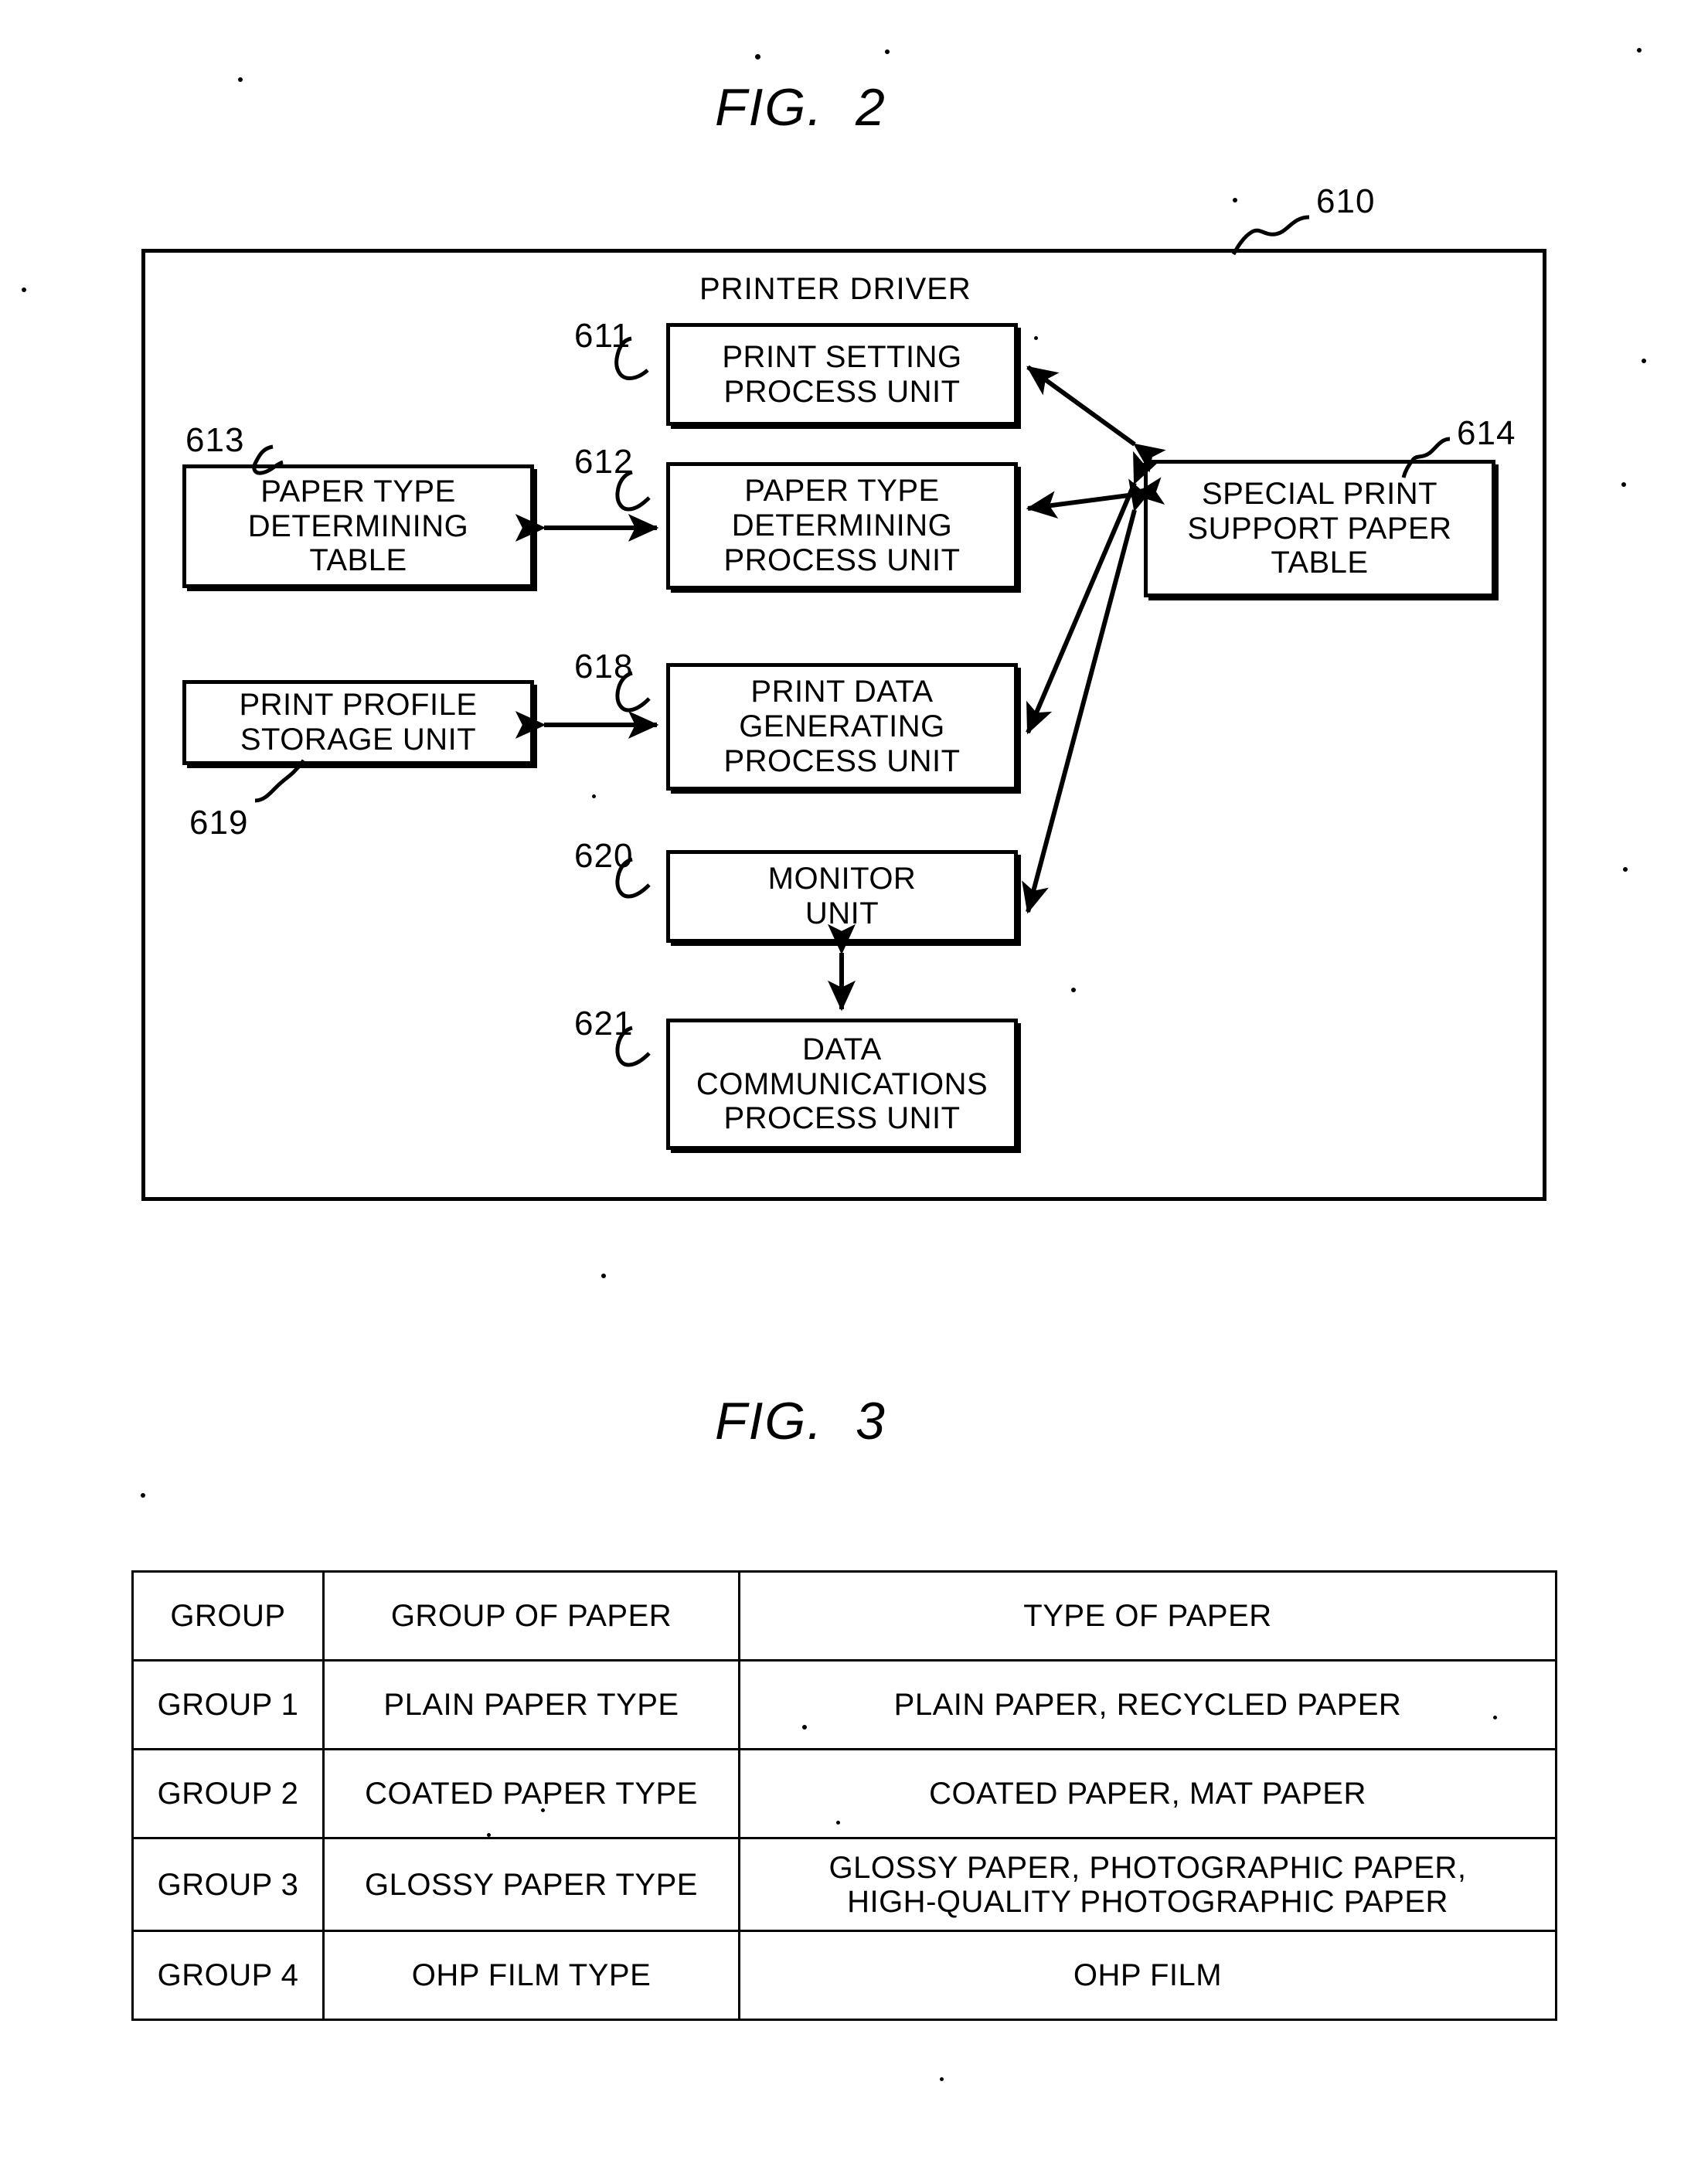 This screenshot has width=1708, height=2170. I want to click on block-label-618: PRINT DATA GENERATING PROCESS UNIT, so click(842, 726).